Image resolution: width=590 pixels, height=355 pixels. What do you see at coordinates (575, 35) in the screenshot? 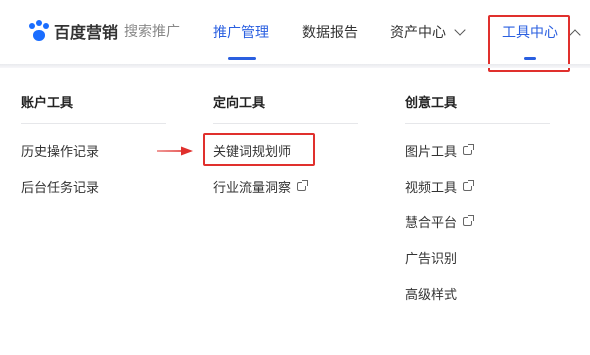
I see `chevron-up-icon` at bounding box center [575, 35].